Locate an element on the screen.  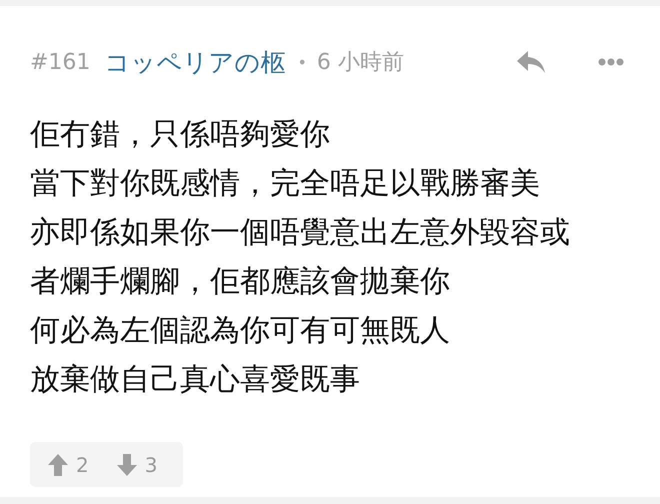
reply-button is located at coordinates (531, 62).